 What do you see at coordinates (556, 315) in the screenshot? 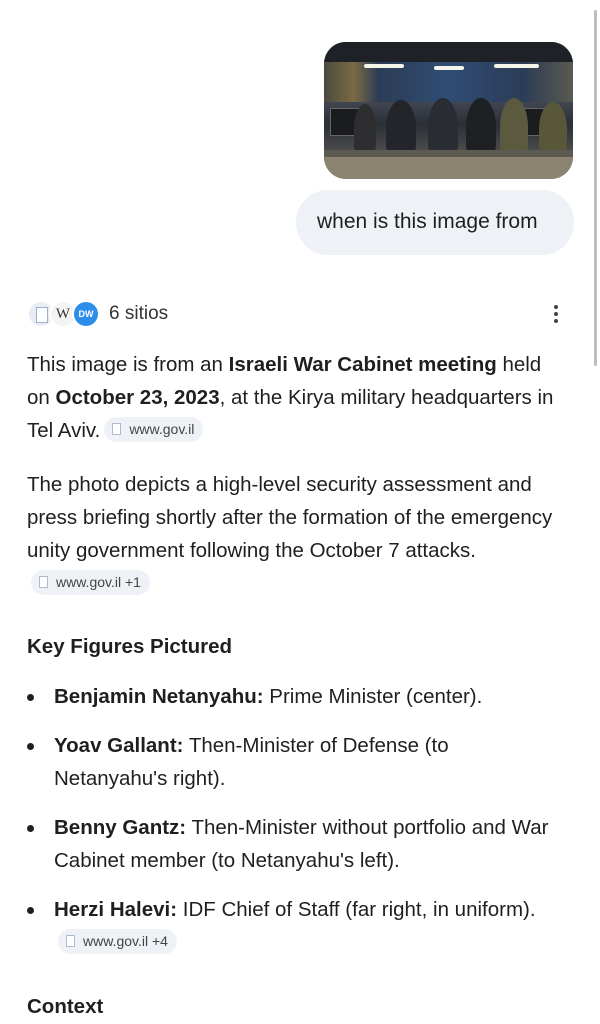
I see `more-options-icon` at bounding box center [556, 315].